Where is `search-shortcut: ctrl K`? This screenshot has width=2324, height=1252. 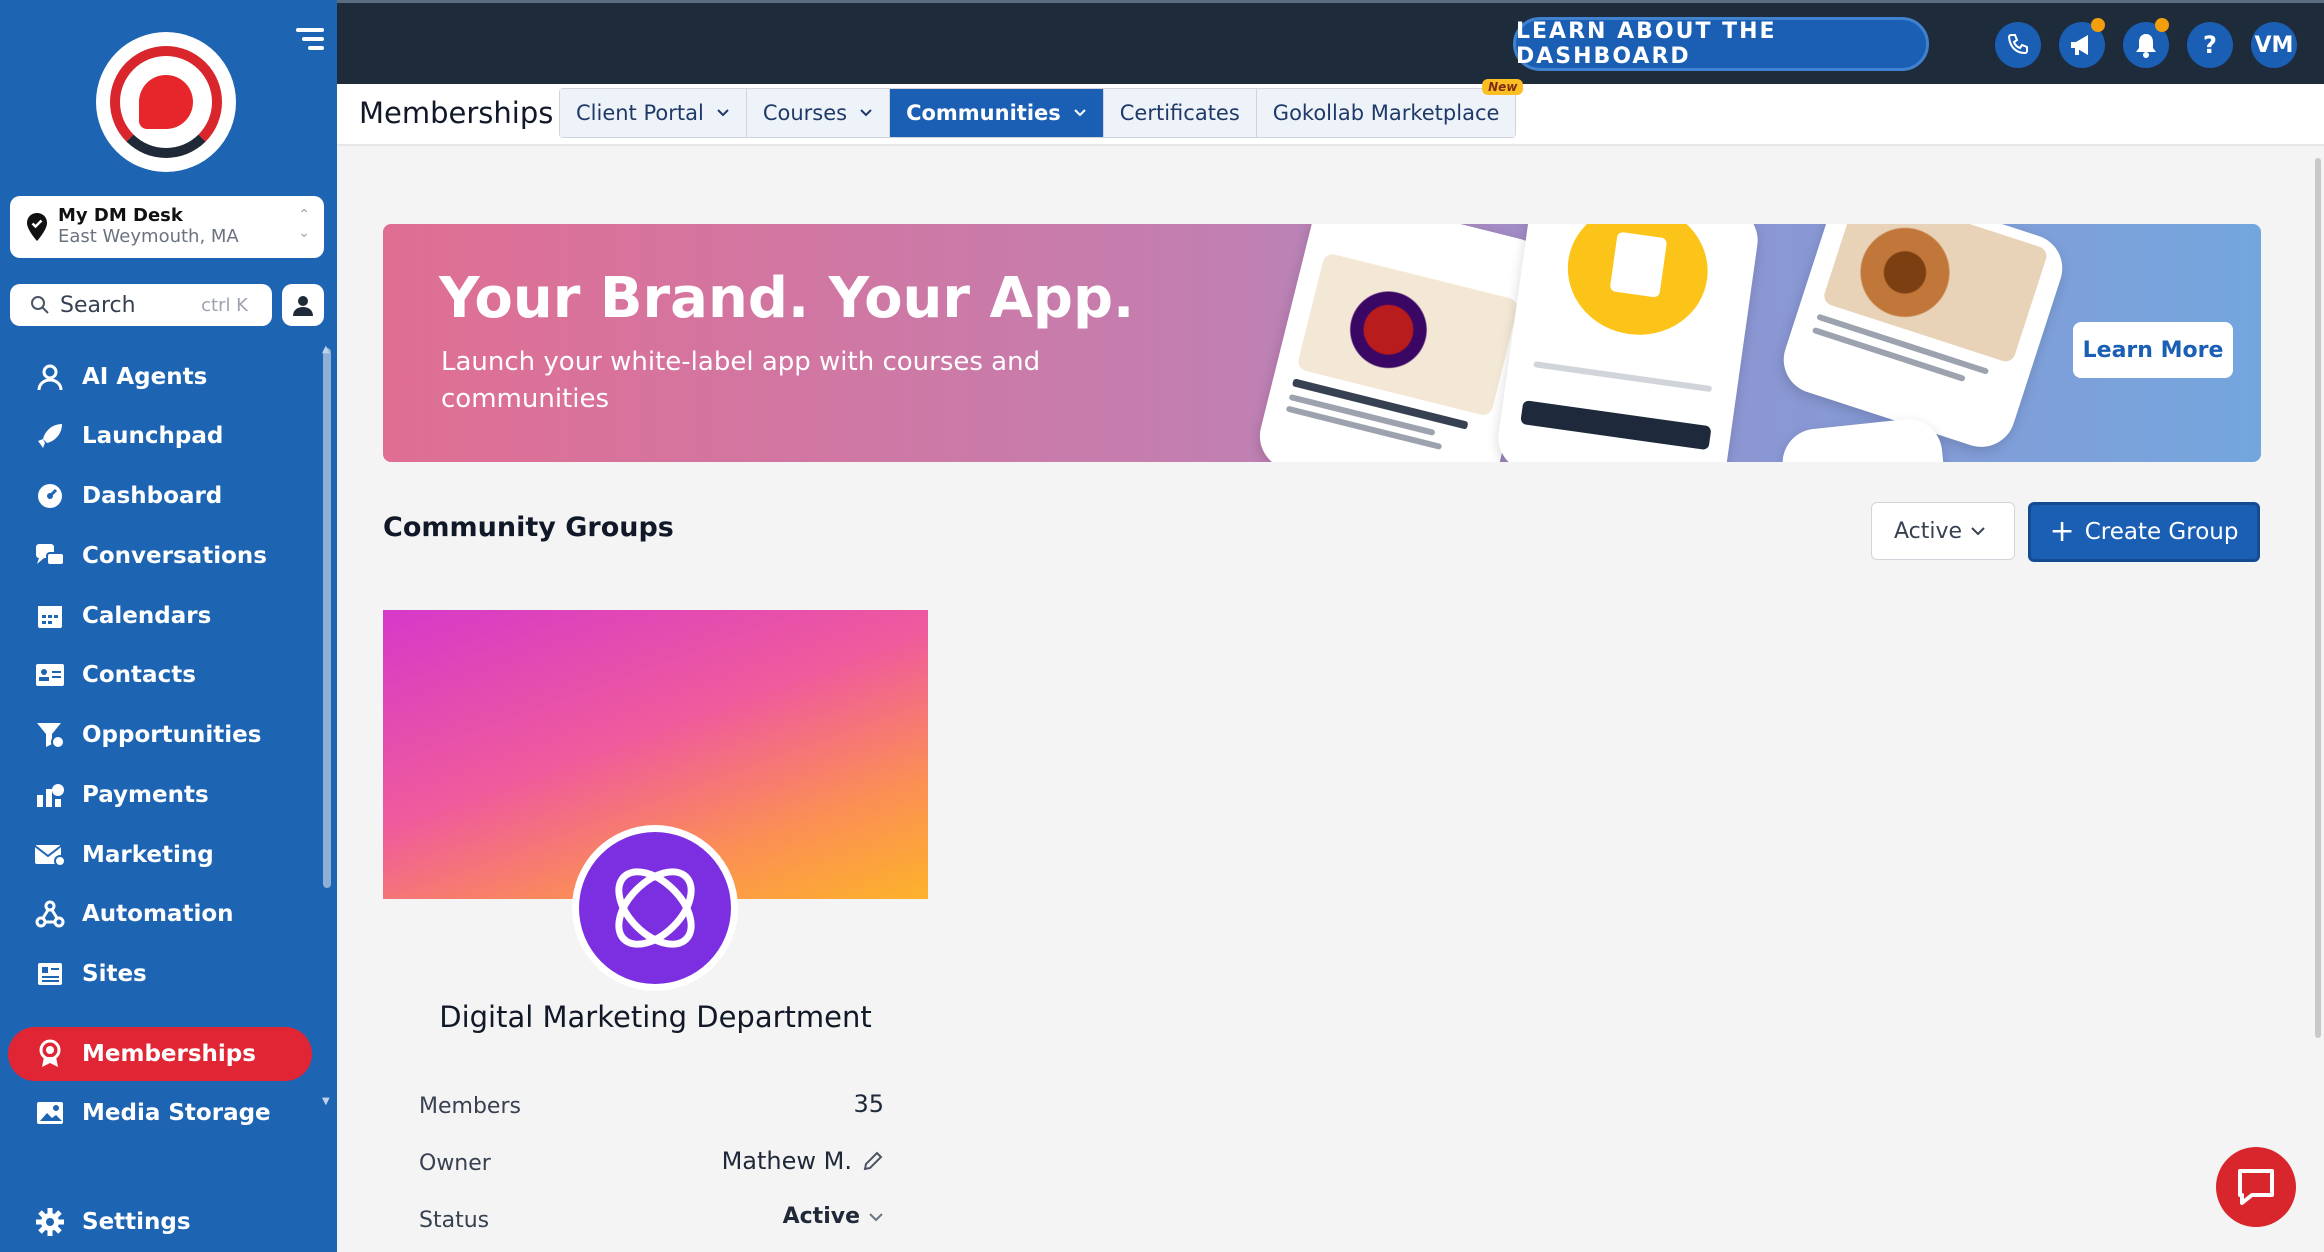 search-shortcut: ctrl K is located at coordinates (224, 305).